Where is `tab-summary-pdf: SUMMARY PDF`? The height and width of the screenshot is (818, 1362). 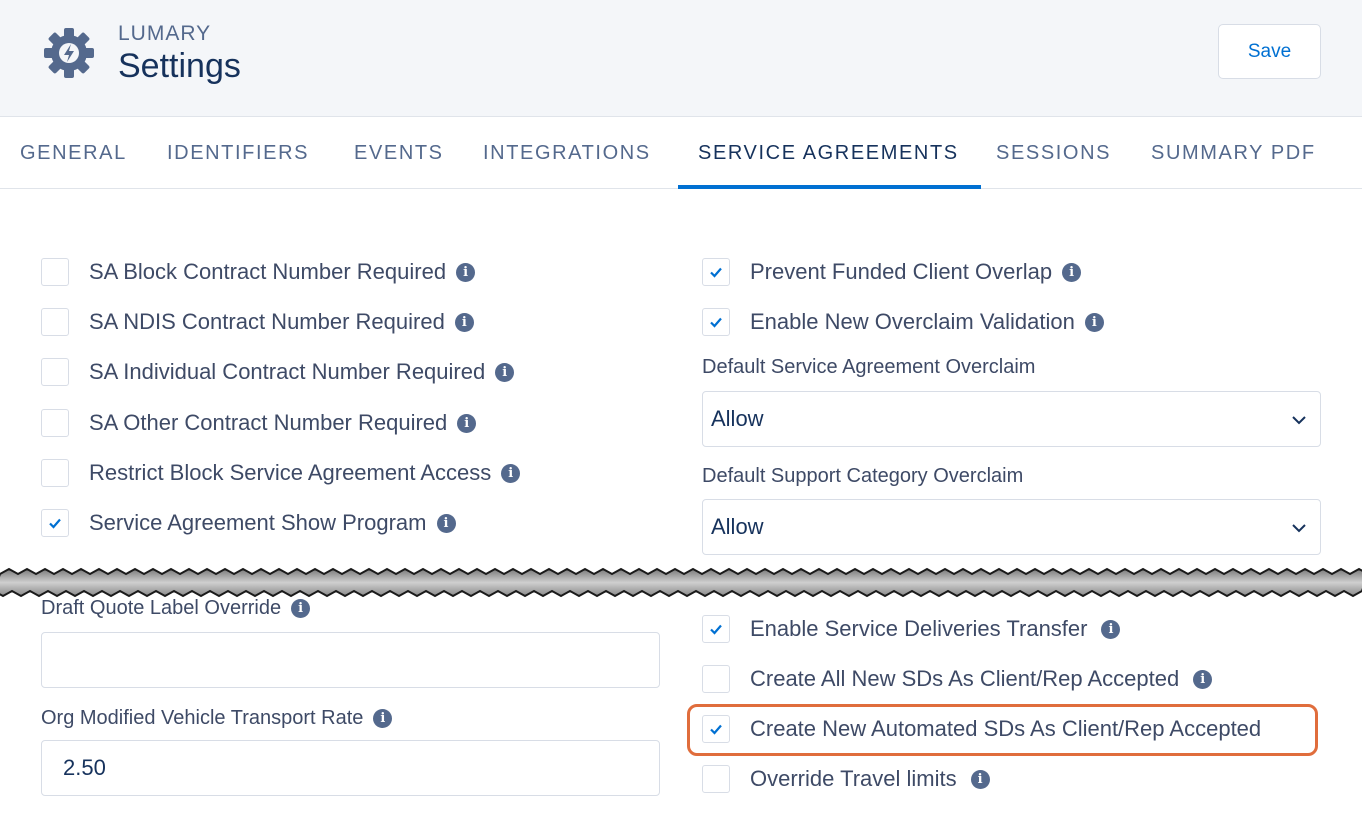 tab-summary-pdf: SUMMARY PDF is located at coordinates (1233, 153).